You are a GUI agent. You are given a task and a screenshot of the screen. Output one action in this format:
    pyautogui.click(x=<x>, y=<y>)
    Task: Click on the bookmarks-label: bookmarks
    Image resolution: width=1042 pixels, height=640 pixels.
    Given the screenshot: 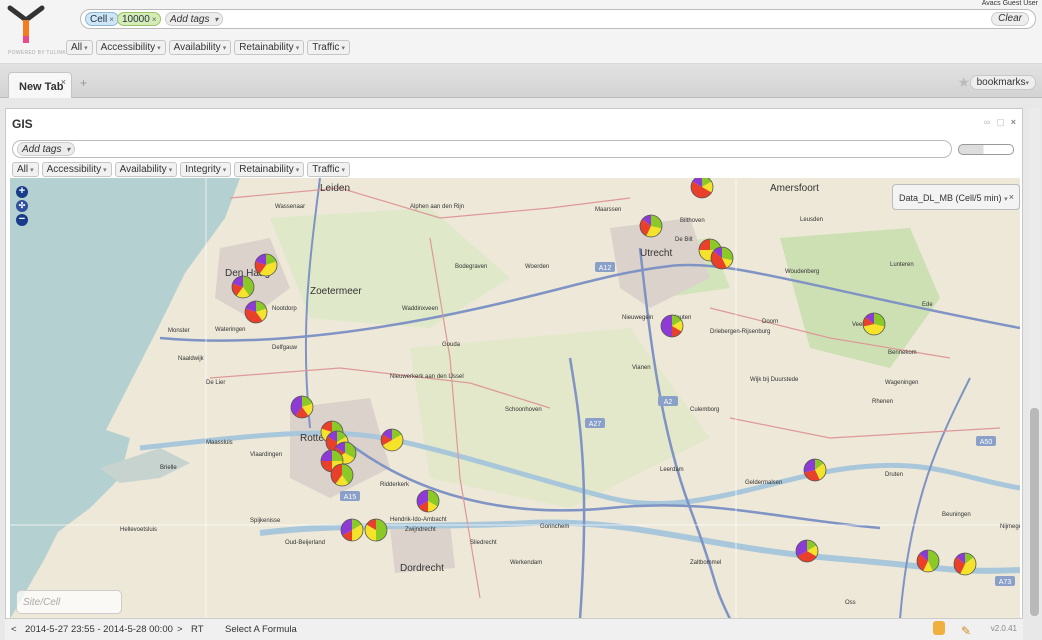 What is the action you would take?
    pyautogui.click(x=1001, y=82)
    